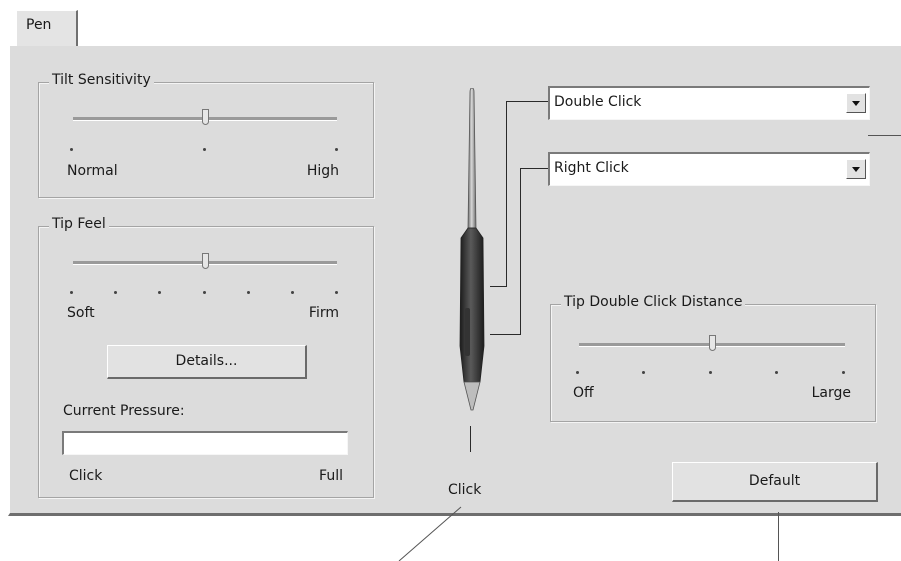 The width and height of the screenshot is (901, 561). What do you see at coordinates (831, 393) in the screenshot?
I see `distance-max-label: Large` at bounding box center [831, 393].